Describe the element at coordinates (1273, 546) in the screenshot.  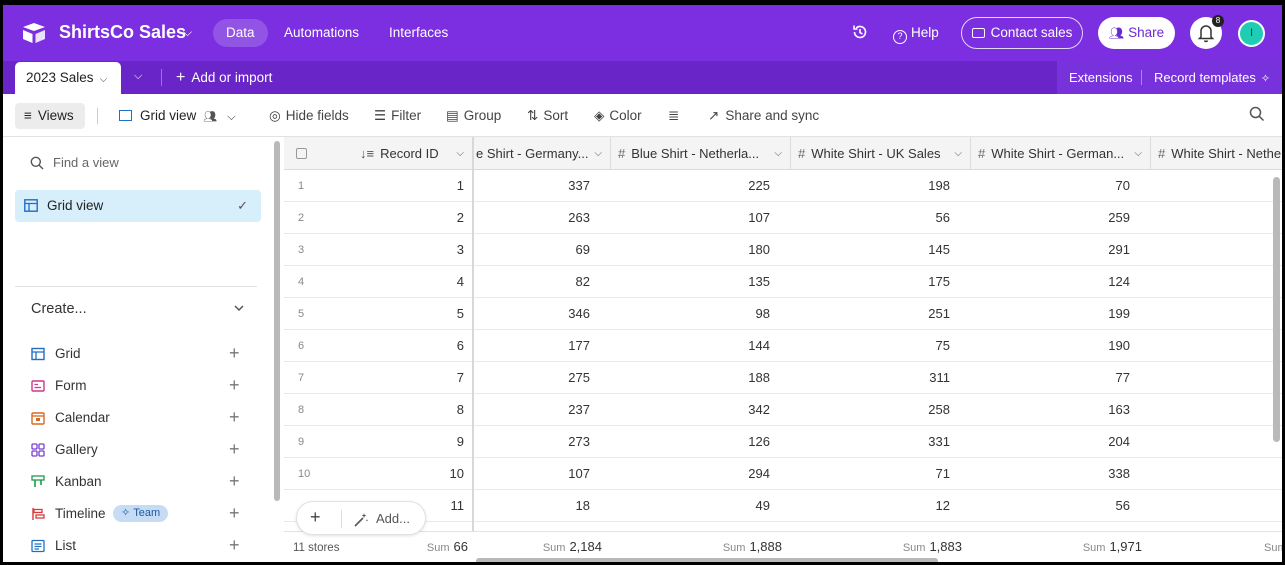
I see `summary-col5: Sum` at that location.